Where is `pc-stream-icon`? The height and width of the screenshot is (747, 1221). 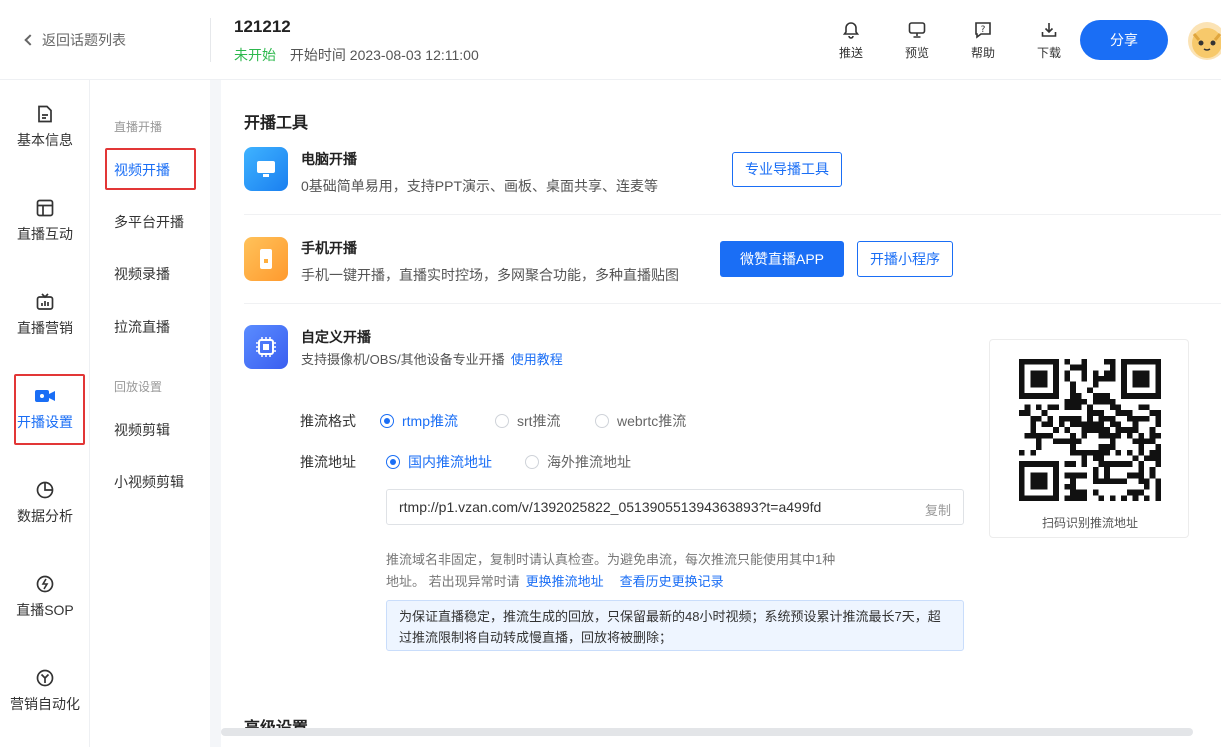
pc-stream-icon is located at coordinates (266, 169).